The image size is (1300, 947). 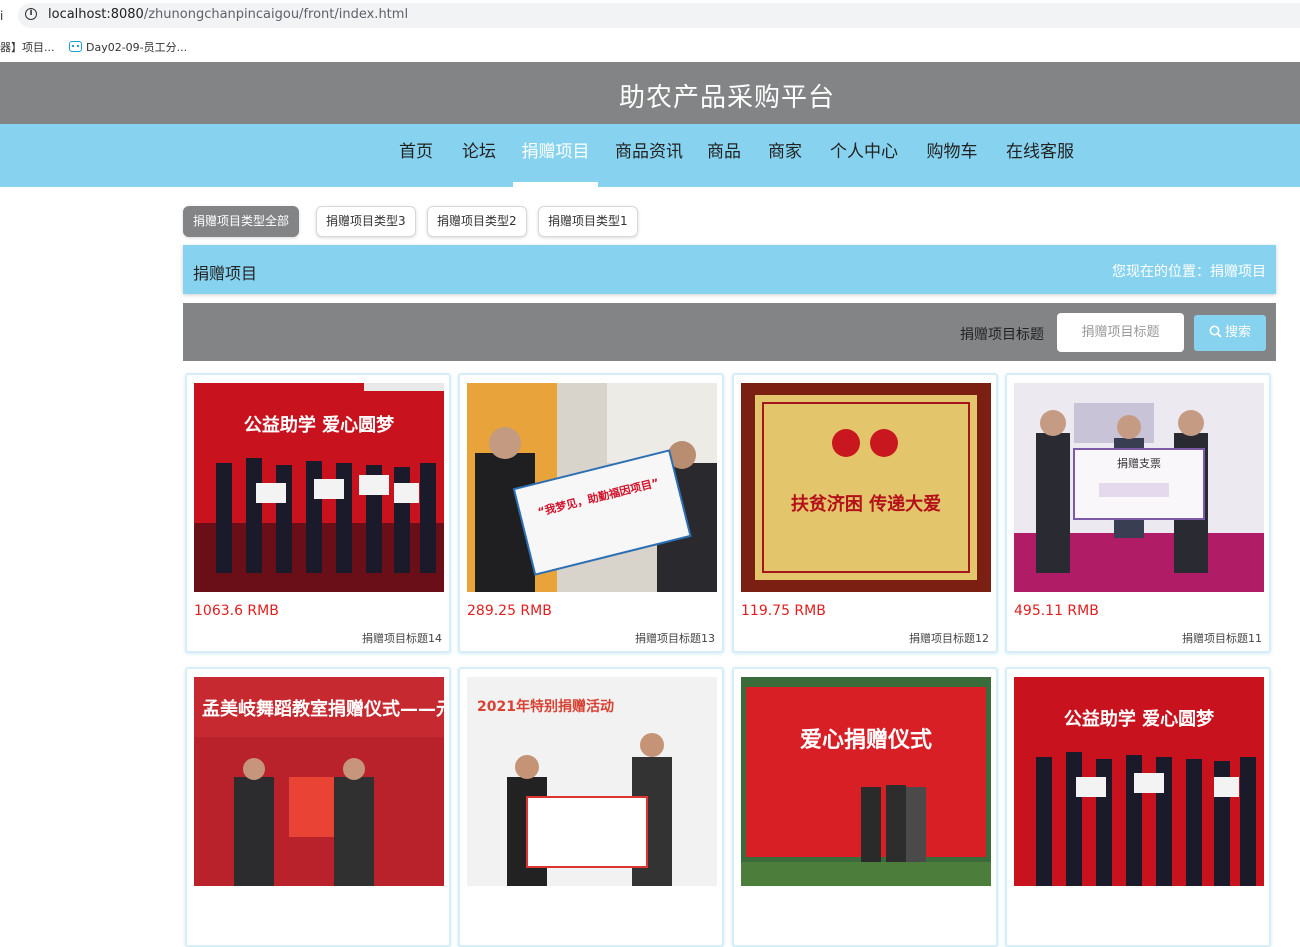 I want to click on filter-chip-type1: 捐赠项目类型1, so click(x=588, y=221).